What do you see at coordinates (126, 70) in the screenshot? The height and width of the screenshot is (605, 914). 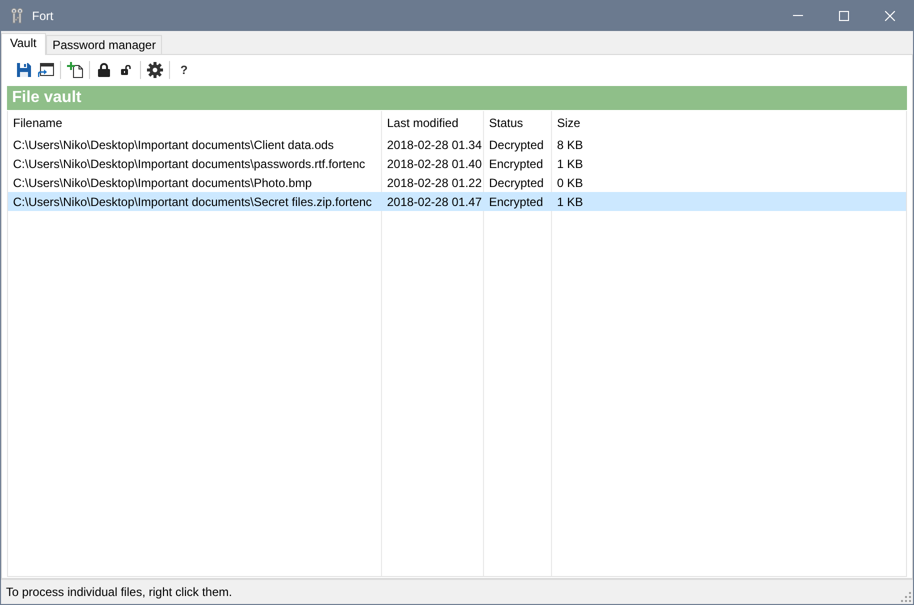 I see `open-padlock-icon` at bounding box center [126, 70].